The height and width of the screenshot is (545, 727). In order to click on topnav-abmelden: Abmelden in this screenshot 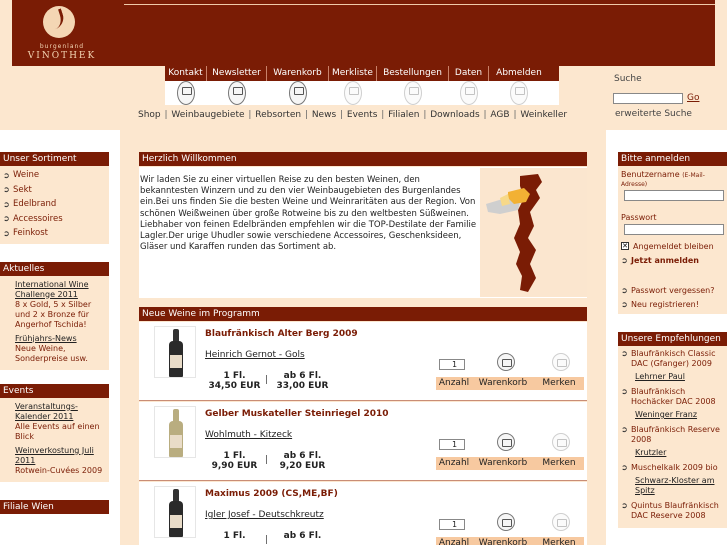, I will do `click(519, 73)`.